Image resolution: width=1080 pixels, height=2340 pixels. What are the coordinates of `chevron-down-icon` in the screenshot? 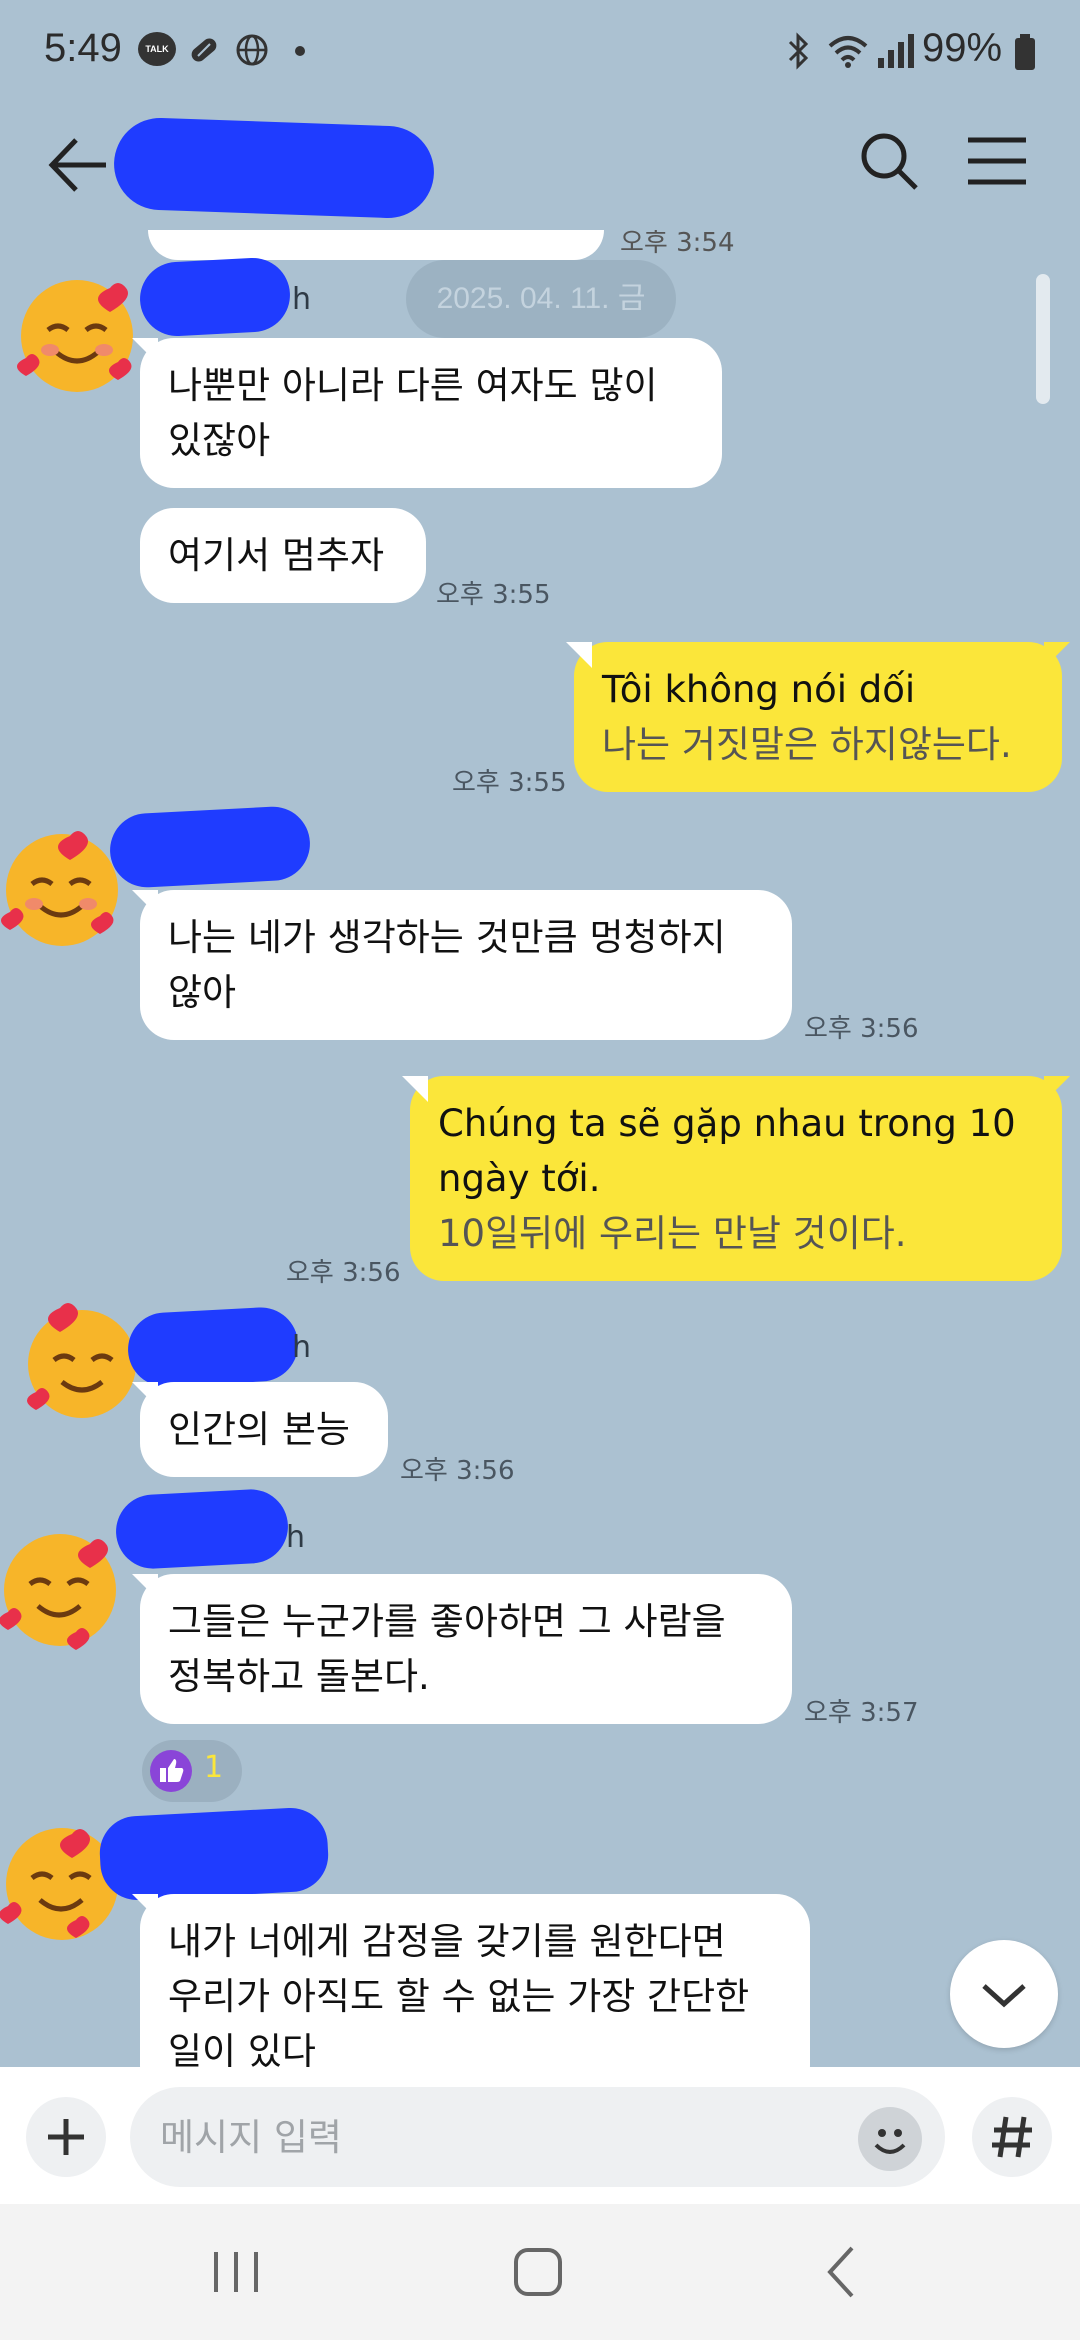 It's located at (1004, 1996).